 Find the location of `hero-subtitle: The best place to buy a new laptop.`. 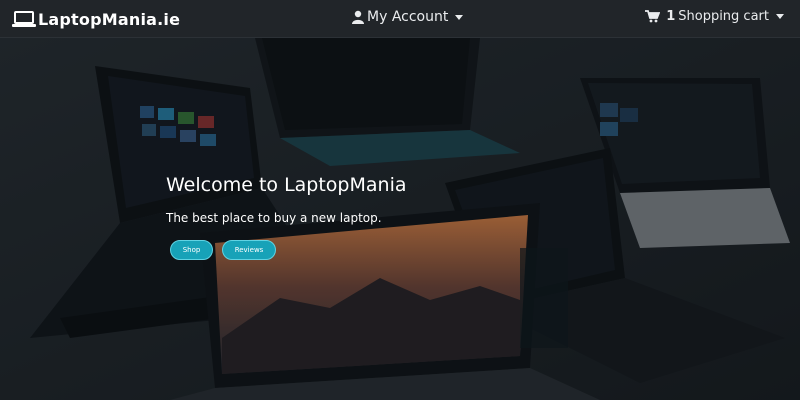

hero-subtitle: The best place to buy a new laptop. is located at coordinates (274, 218).